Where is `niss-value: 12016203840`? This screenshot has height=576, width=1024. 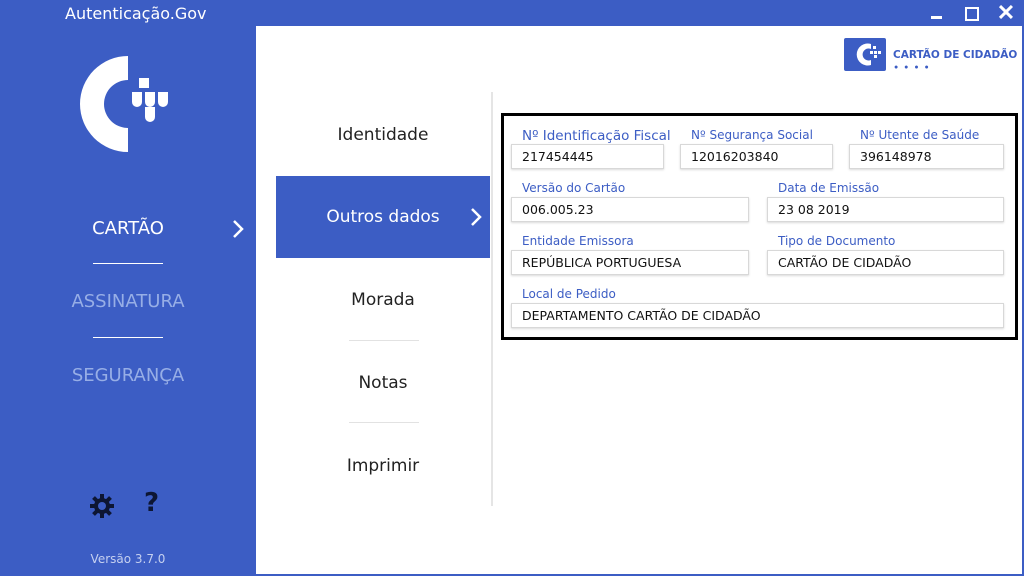 niss-value: 12016203840 is located at coordinates (756, 156).